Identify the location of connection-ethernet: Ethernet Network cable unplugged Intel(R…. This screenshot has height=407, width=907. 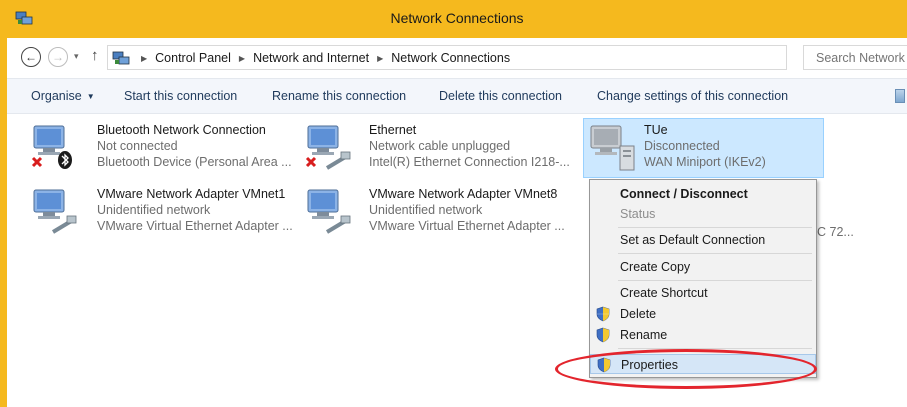
(436, 151).